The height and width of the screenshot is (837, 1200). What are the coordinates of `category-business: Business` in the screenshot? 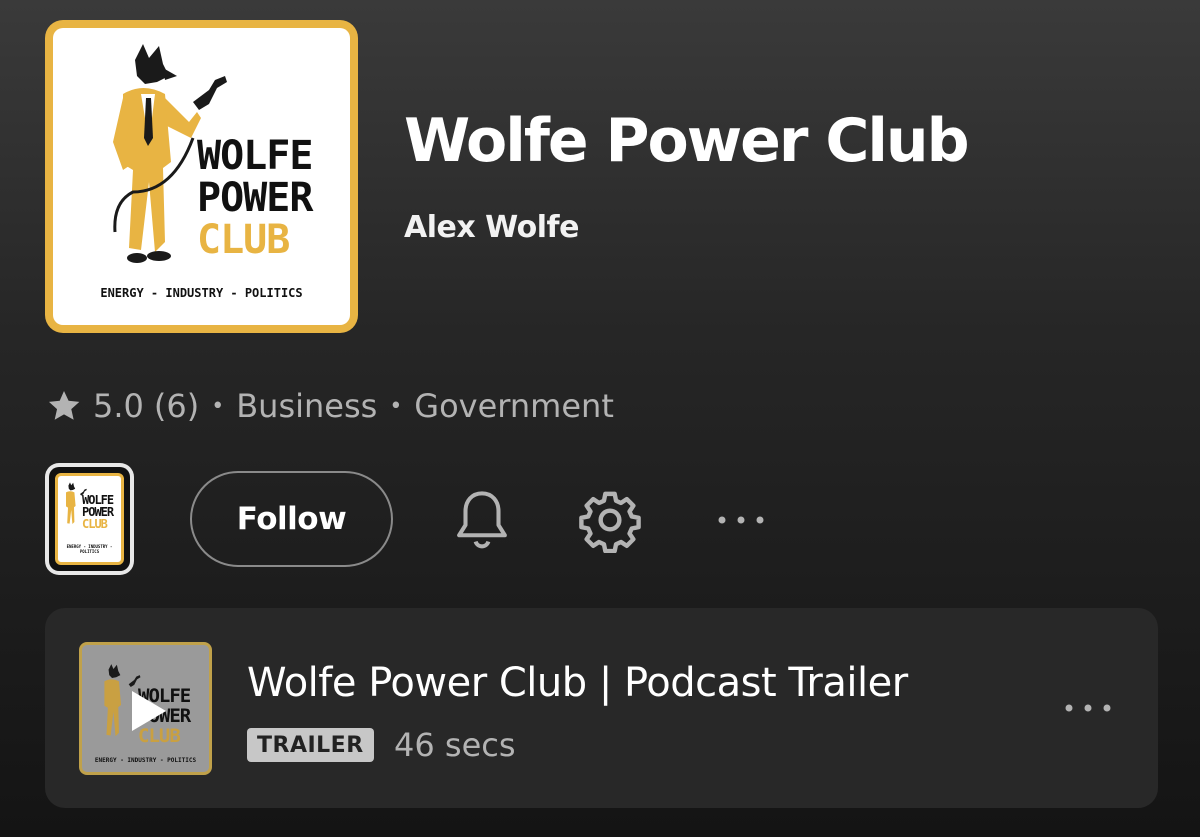 It's located at (306, 406).